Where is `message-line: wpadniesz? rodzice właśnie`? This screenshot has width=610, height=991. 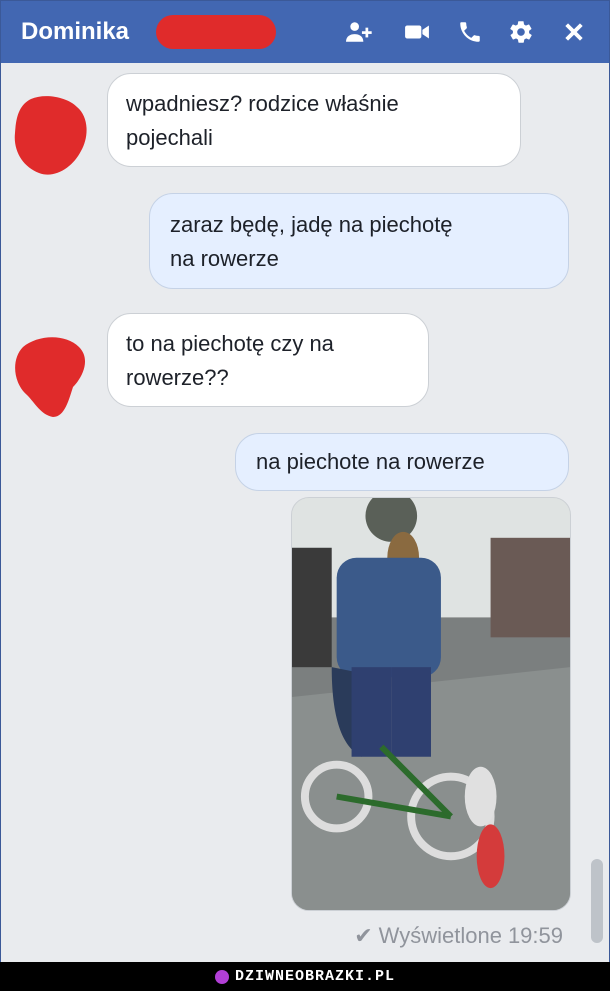 message-line: wpadniesz? rodzice właśnie is located at coordinates (262, 103).